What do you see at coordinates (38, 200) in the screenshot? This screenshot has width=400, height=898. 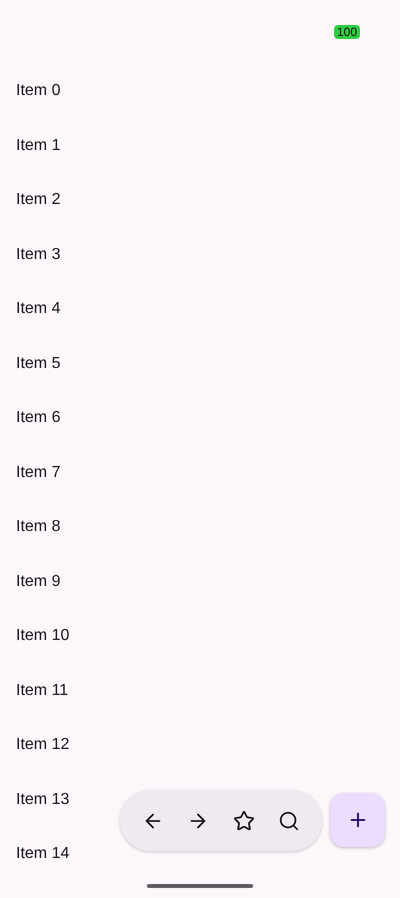 I see `list-item: Item 2` at bounding box center [38, 200].